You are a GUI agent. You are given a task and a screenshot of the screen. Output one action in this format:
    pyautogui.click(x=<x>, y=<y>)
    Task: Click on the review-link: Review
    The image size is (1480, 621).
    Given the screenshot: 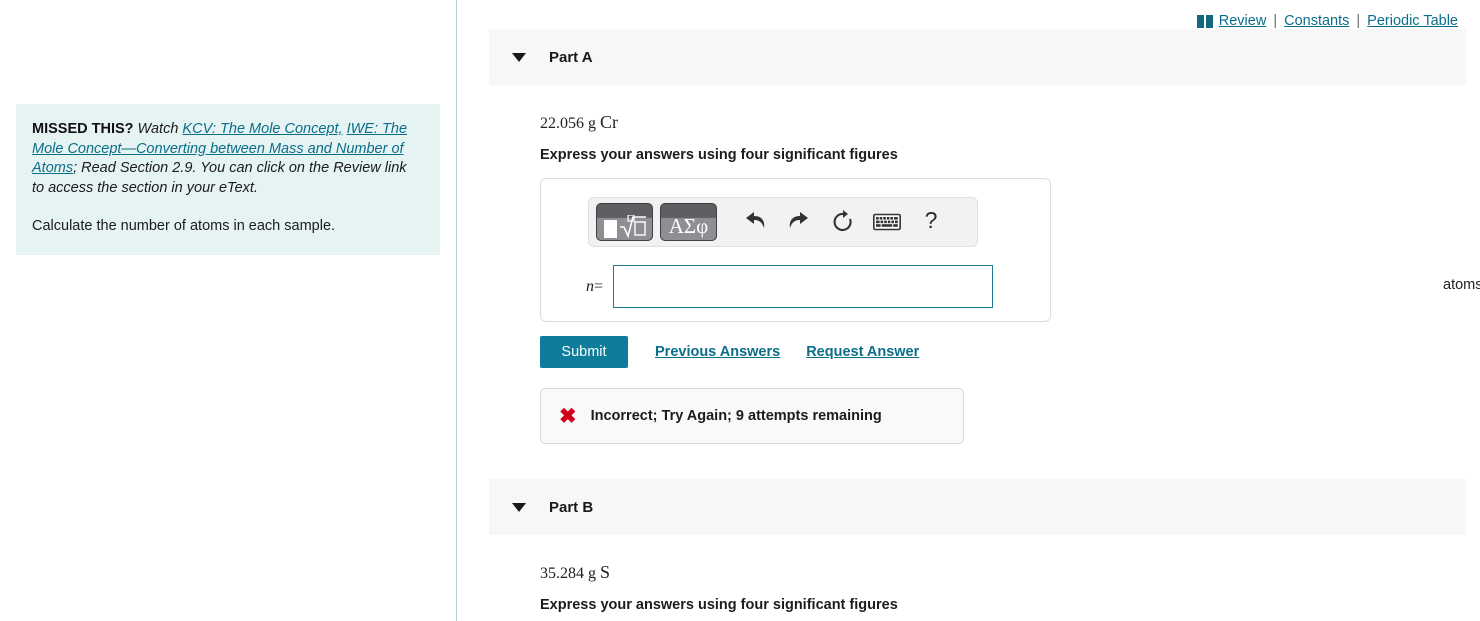 What is the action you would take?
    pyautogui.click(x=1243, y=21)
    